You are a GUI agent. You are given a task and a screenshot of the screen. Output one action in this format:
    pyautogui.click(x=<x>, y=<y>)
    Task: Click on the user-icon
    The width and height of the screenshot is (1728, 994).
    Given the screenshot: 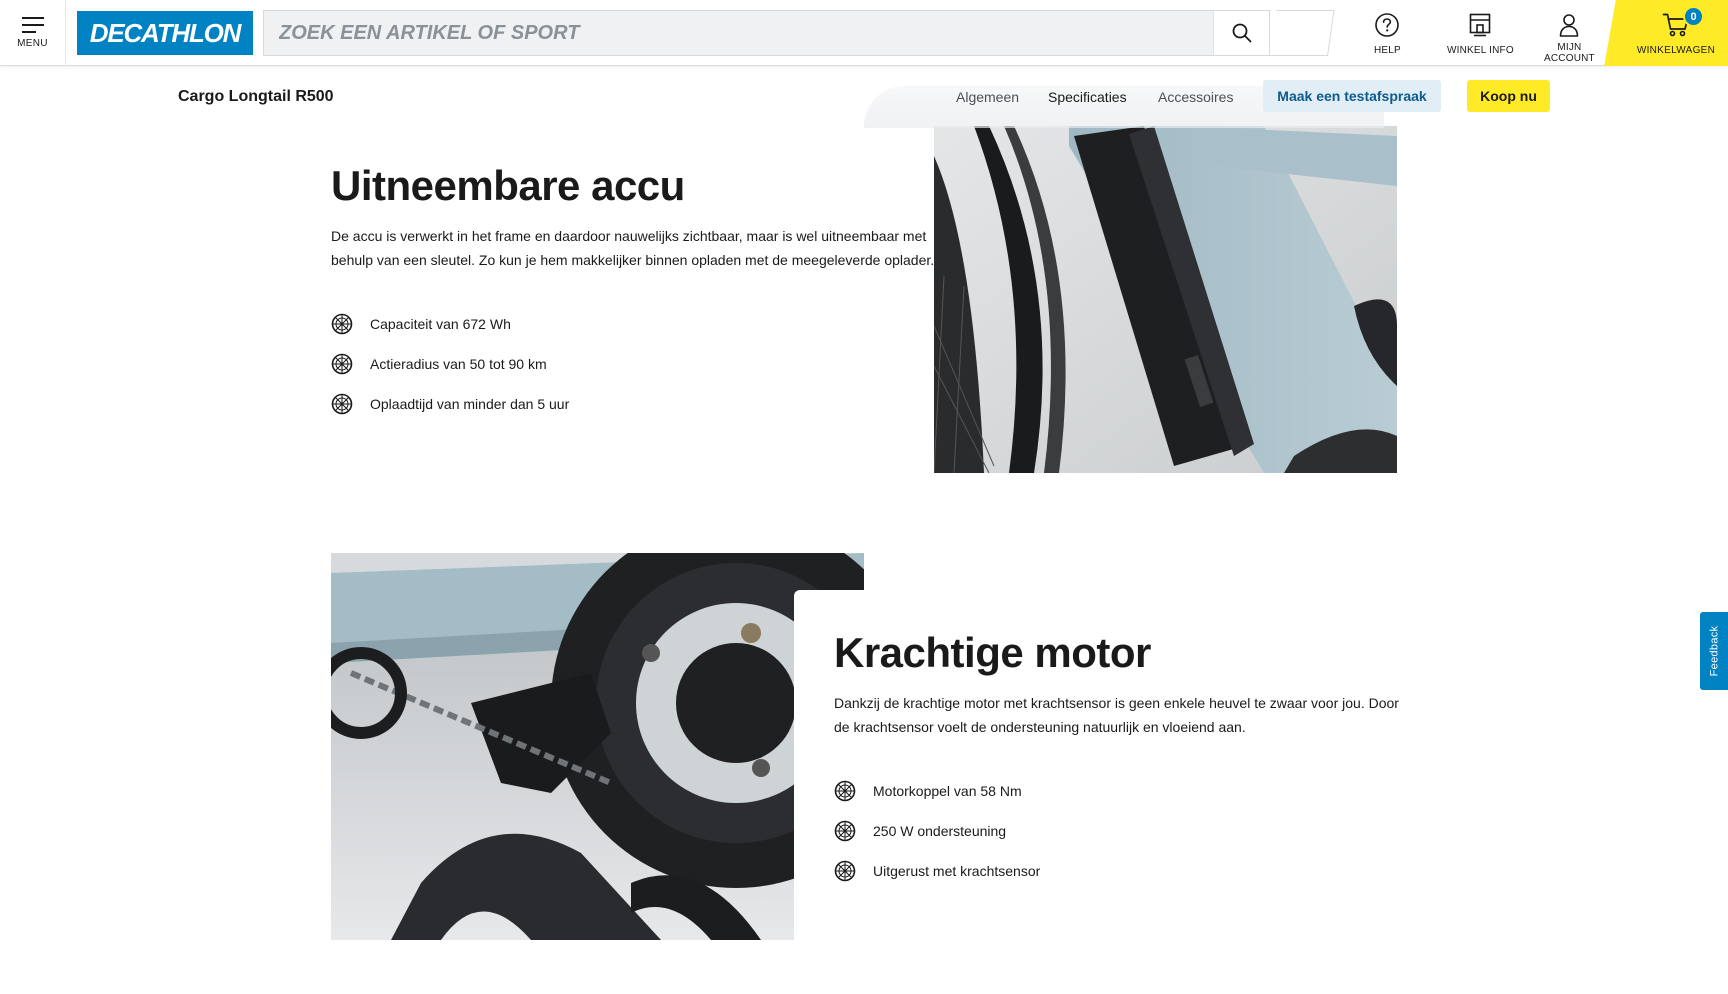 What is the action you would take?
    pyautogui.click(x=1569, y=25)
    